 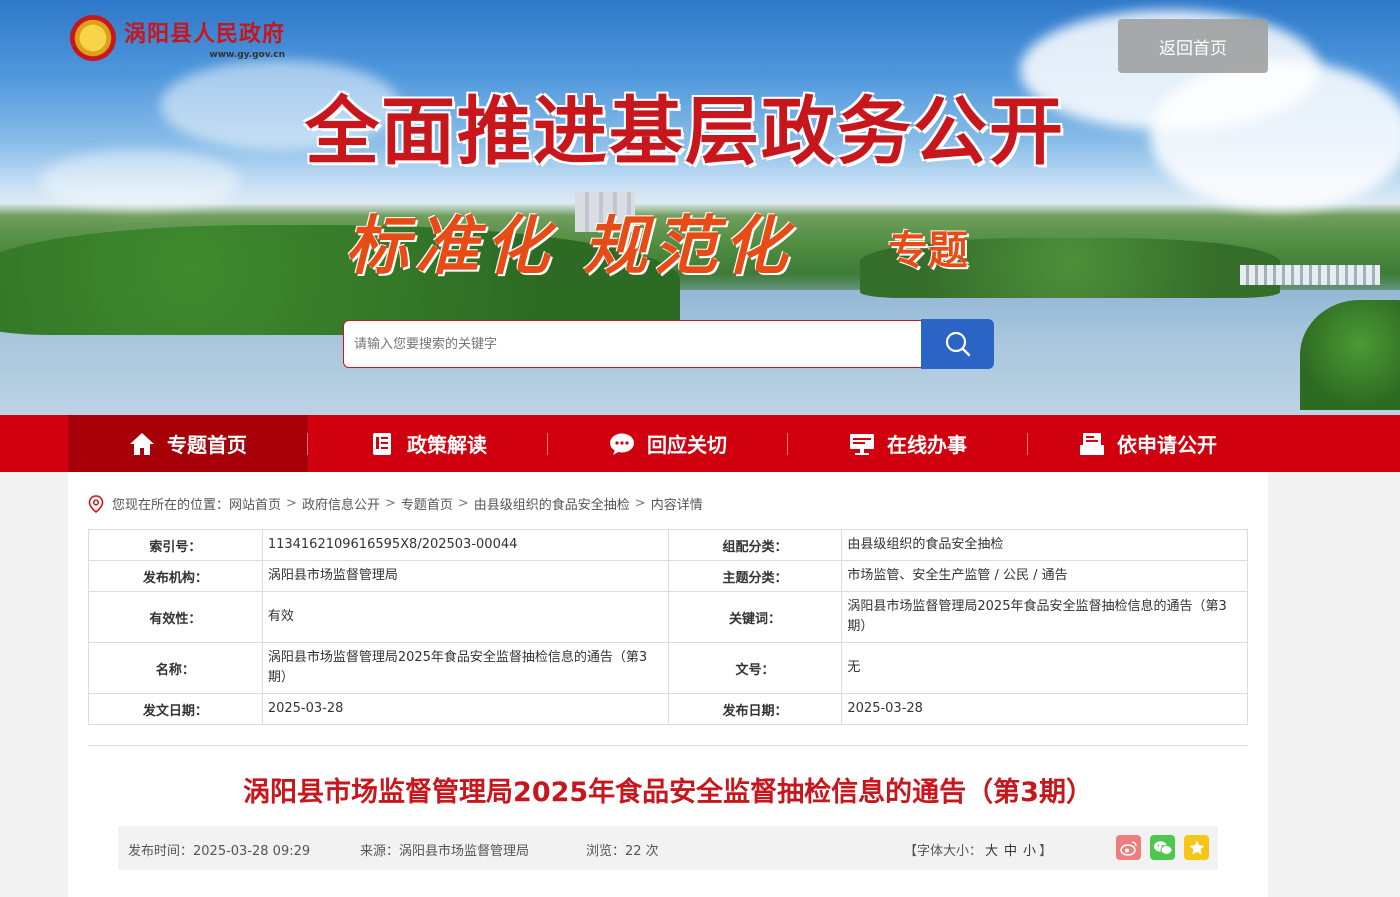 I want to click on table-row: 发文日期： 2025-03-28 发布日期： 2025-03-28, so click(x=668, y=709).